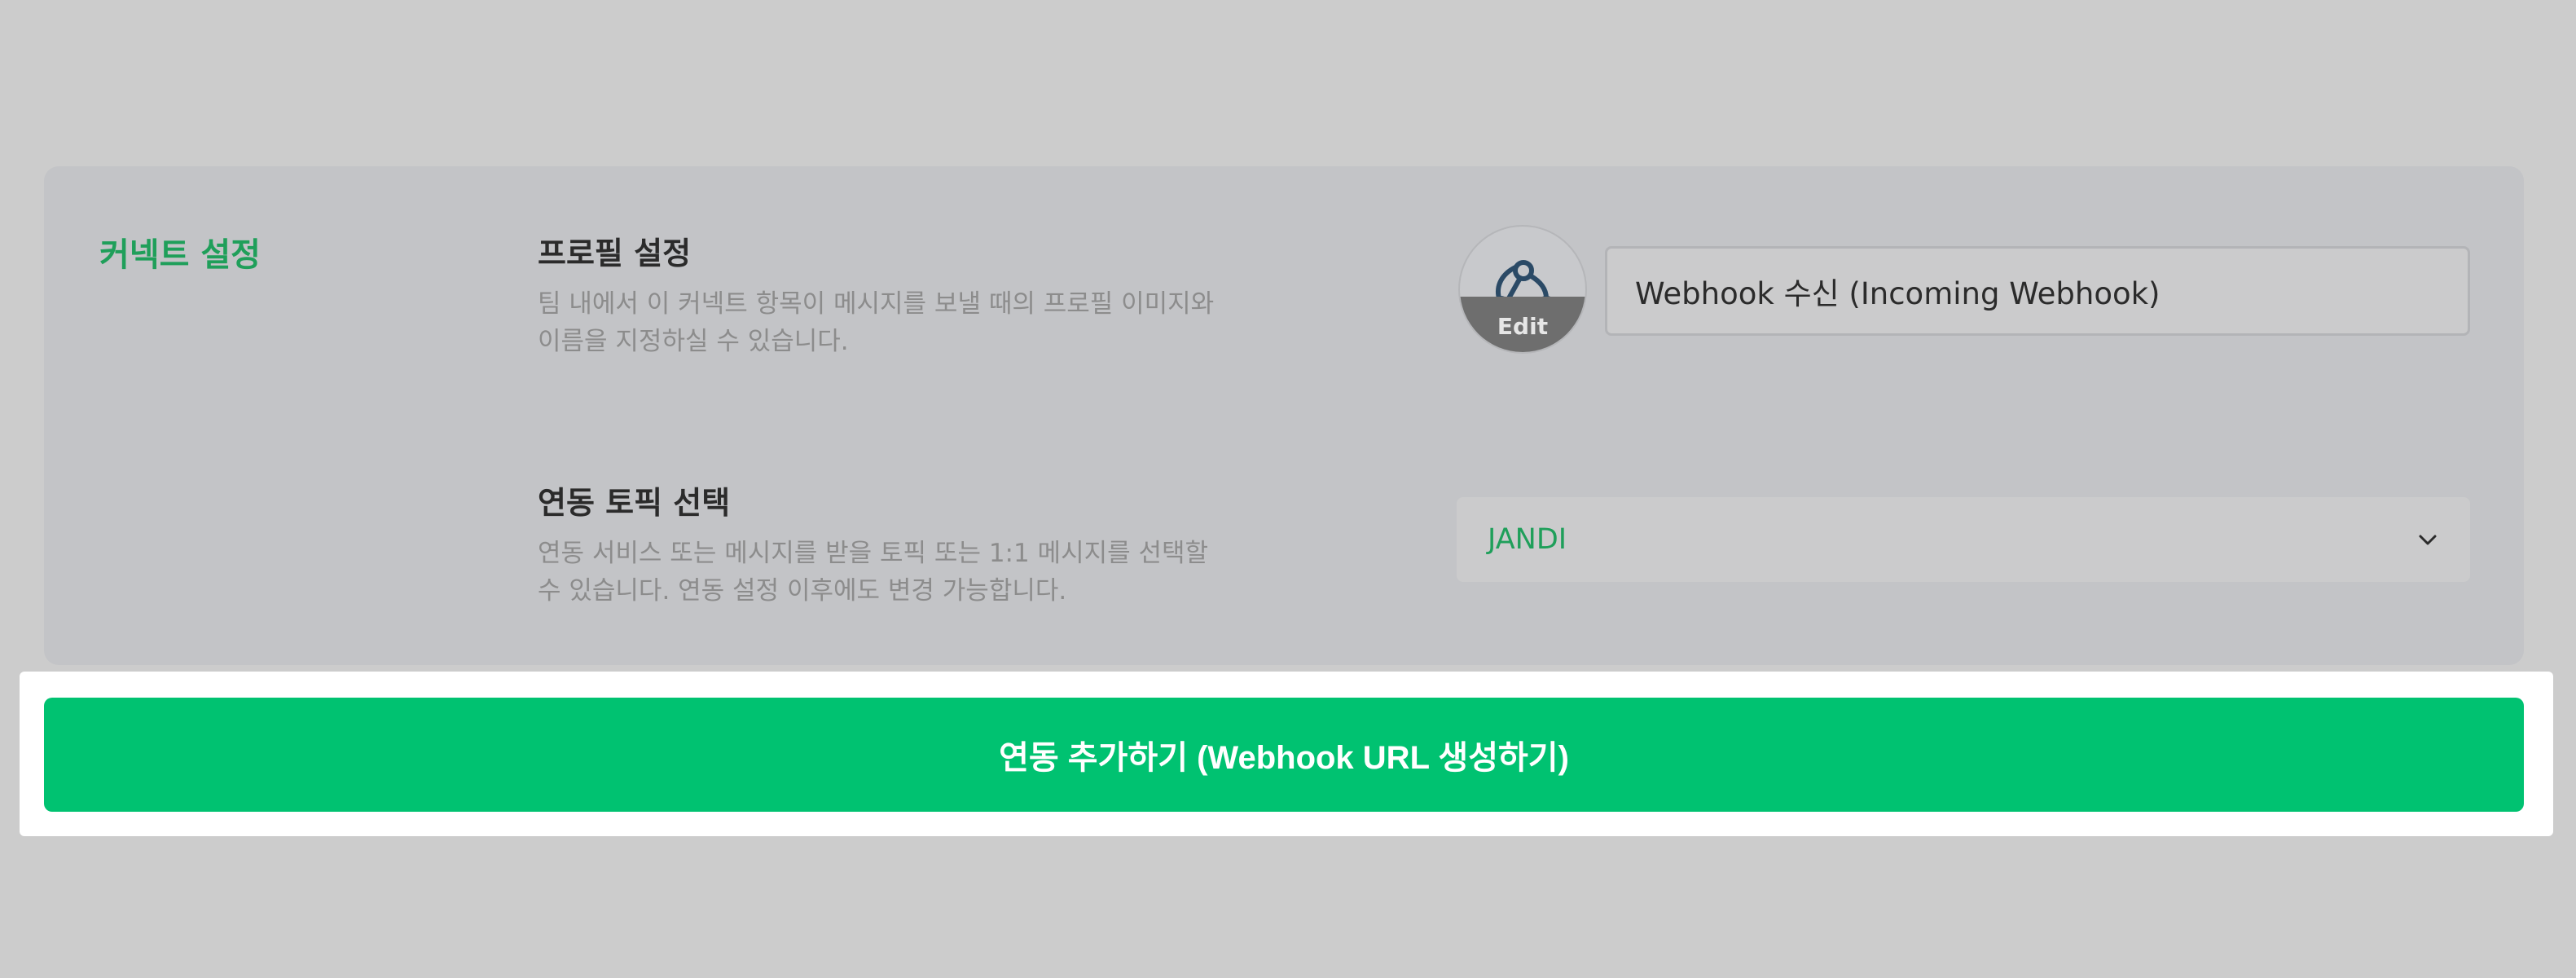 Image resolution: width=2576 pixels, height=978 pixels. What do you see at coordinates (1522, 289) in the screenshot?
I see `profile-avatar: Edit` at bounding box center [1522, 289].